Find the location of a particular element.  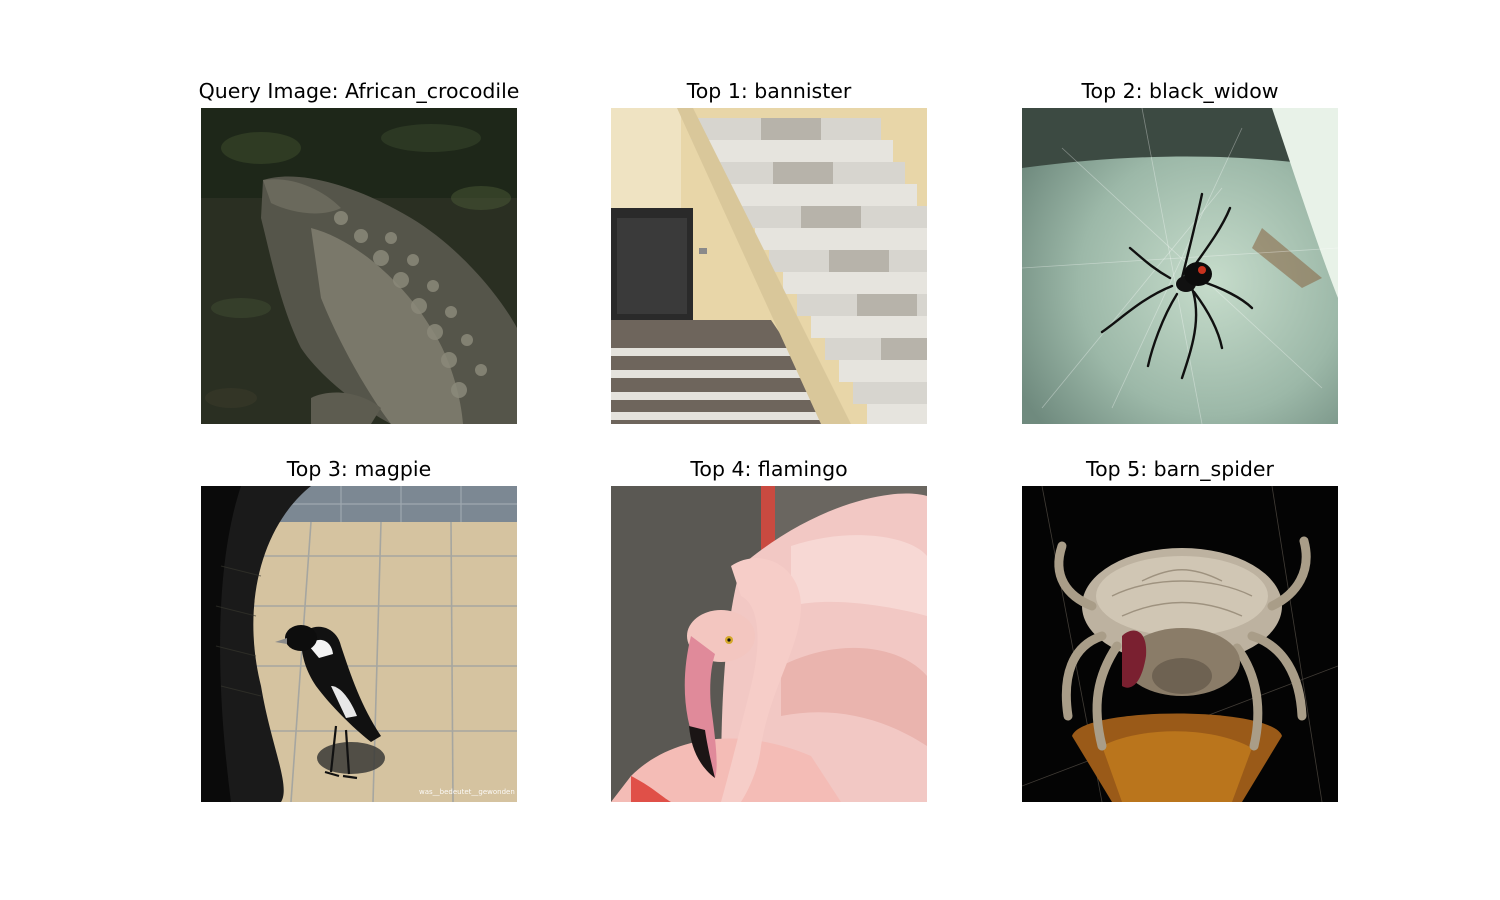

panel-title: Query Image: African_crocodile is located at coordinates (359, 91).